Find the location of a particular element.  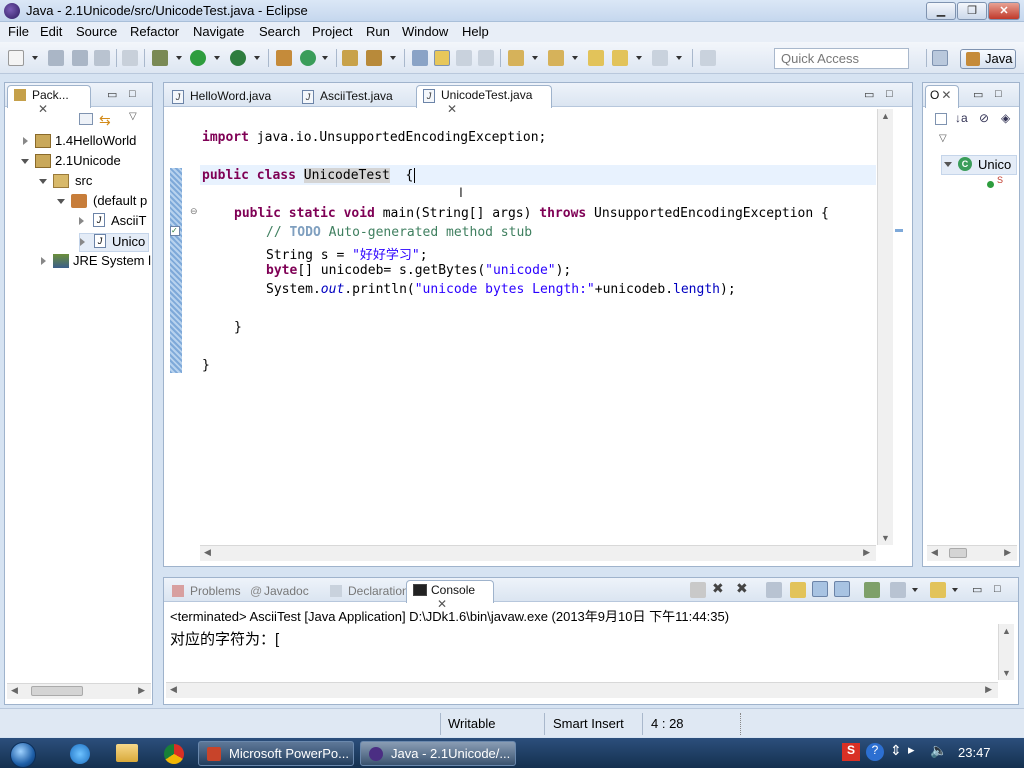

show-on-output-icon is located at coordinates (820, 589).